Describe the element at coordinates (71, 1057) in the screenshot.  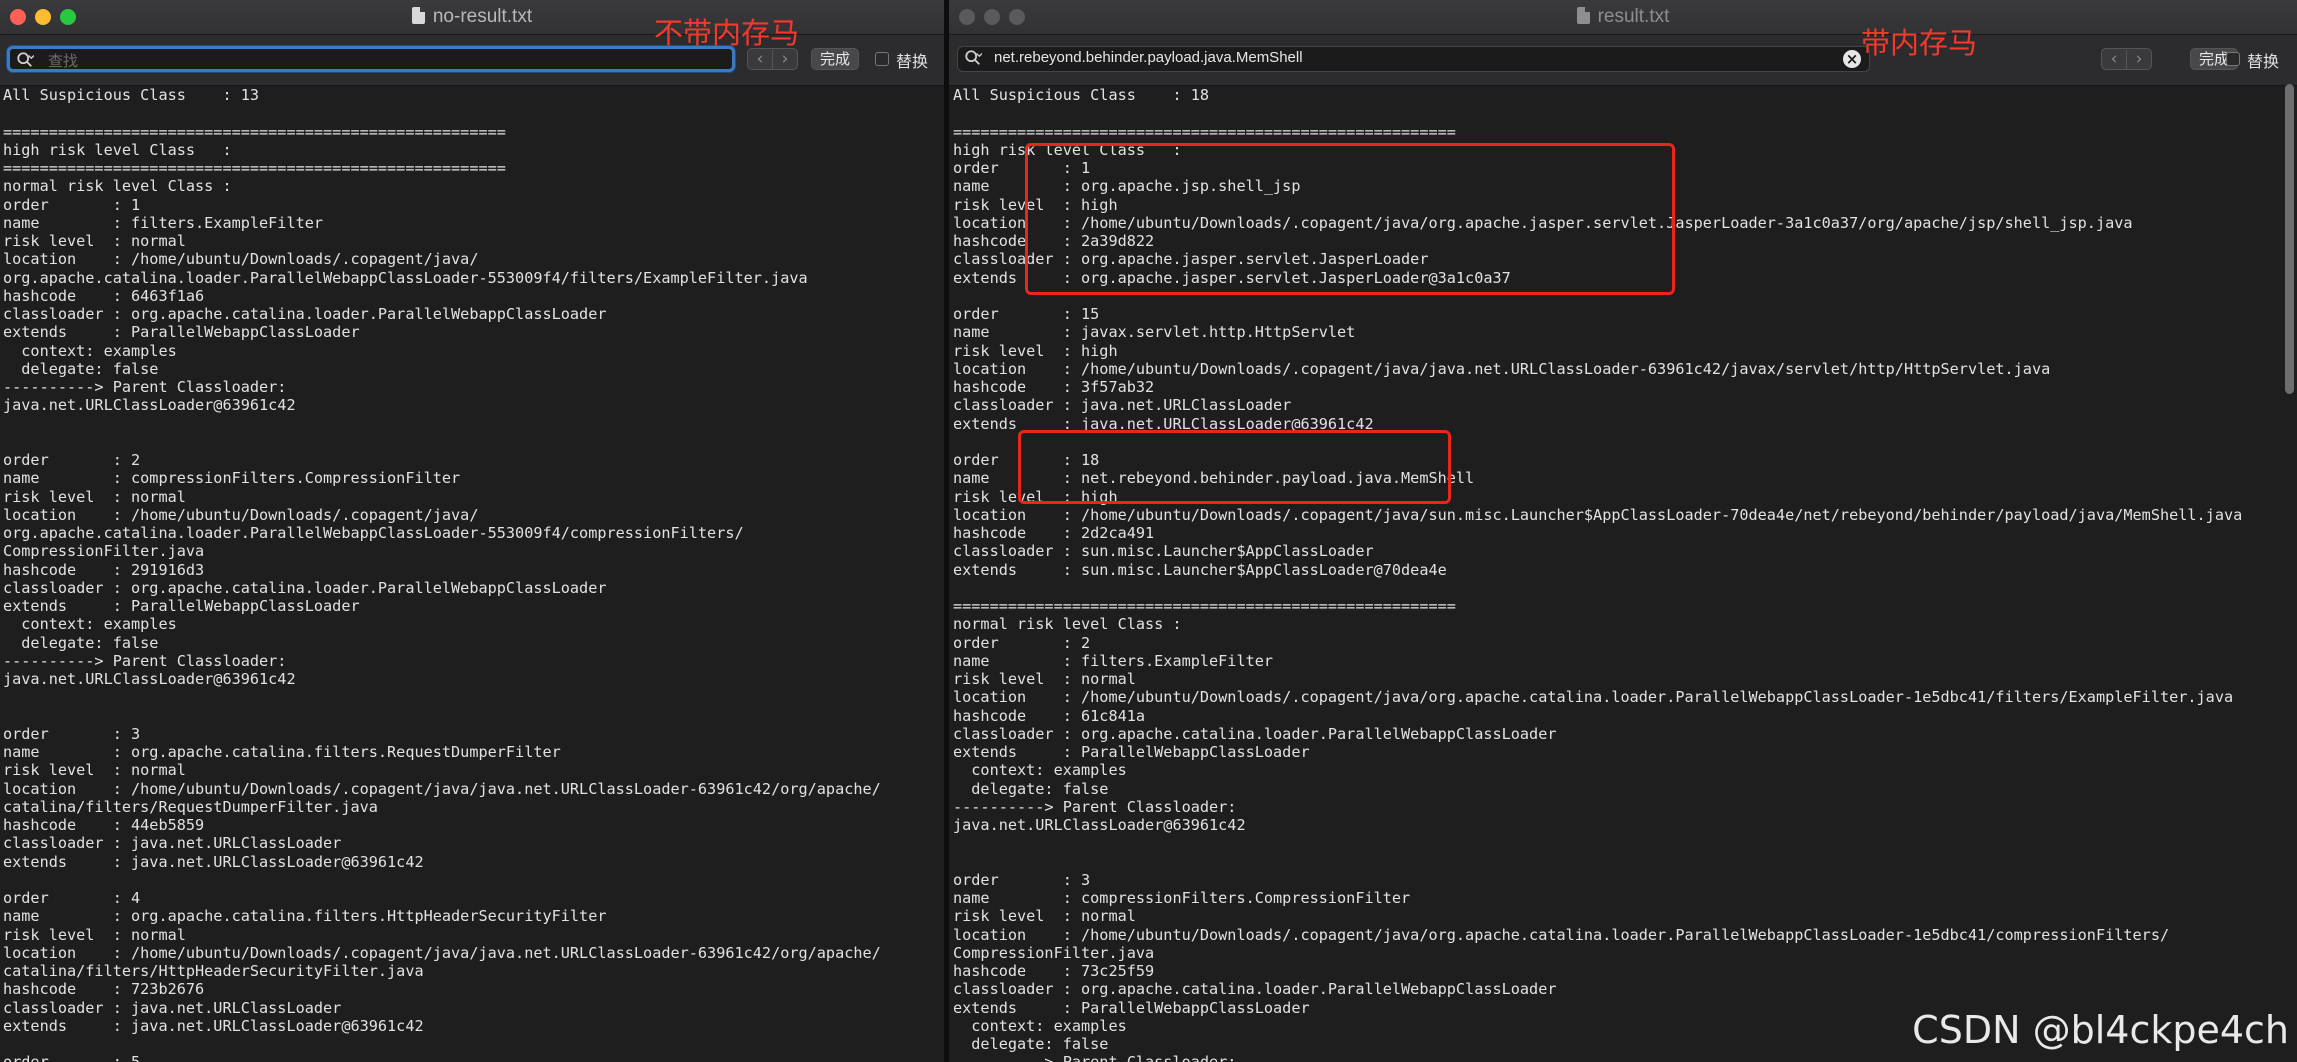
I see `text-line: order : 5` at that location.